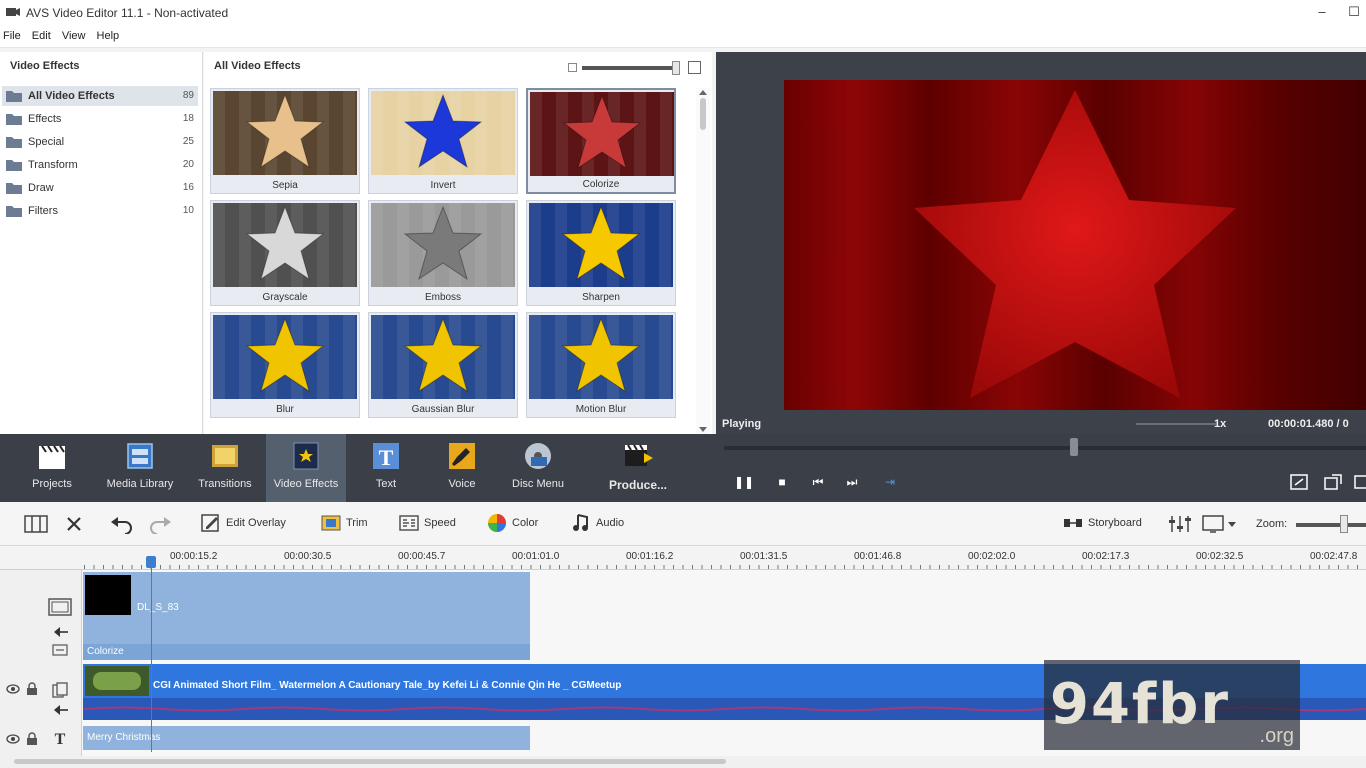  I want to click on undo-icon, so click(122, 524).